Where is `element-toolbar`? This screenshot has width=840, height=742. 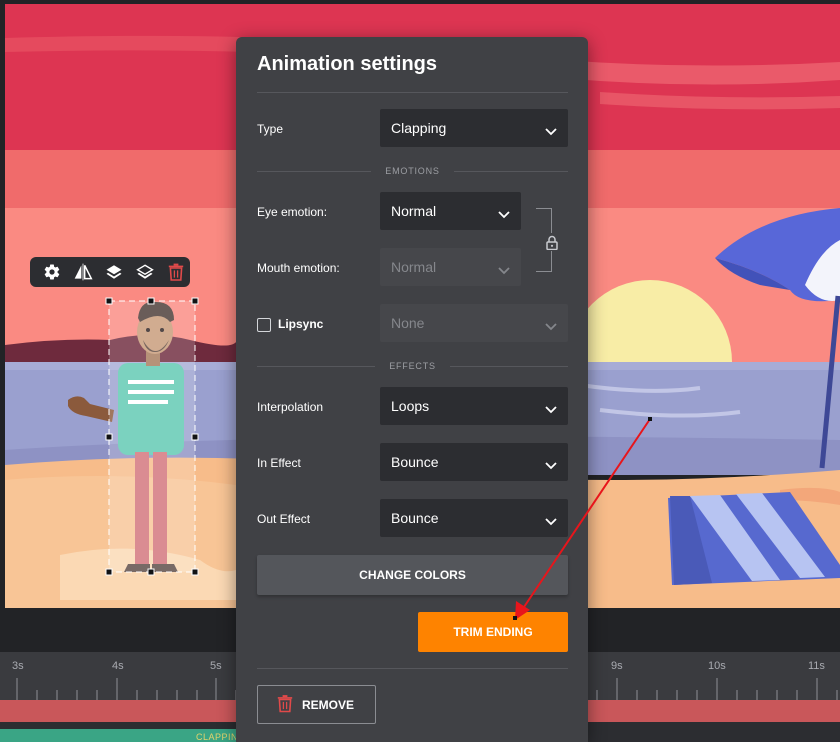
element-toolbar is located at coordinates (110, 272).